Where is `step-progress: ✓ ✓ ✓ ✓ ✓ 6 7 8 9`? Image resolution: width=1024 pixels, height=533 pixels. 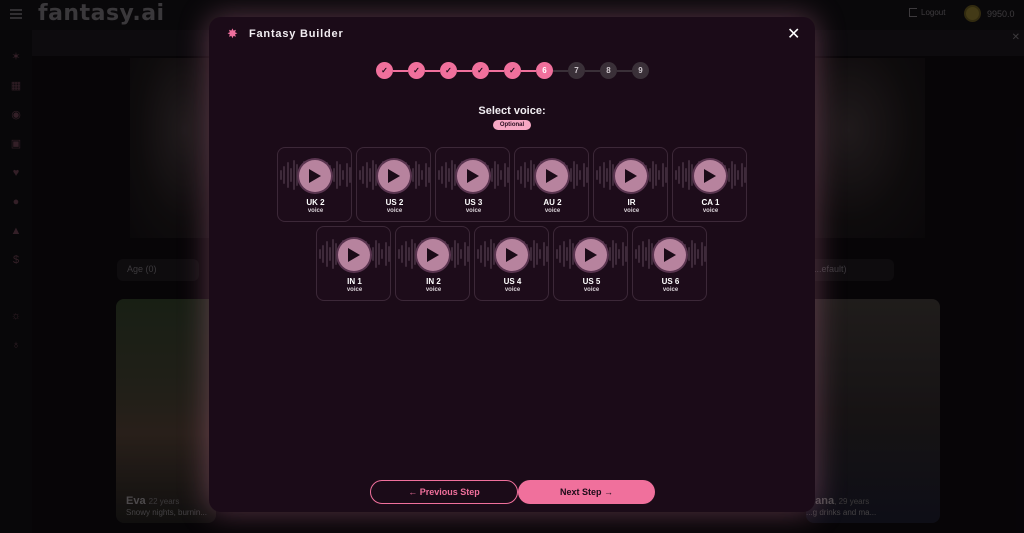
step-progress: ✓ ✓ ✓ ✓ ✓ 6 7 8 9 is located at coordinates (512, 71).